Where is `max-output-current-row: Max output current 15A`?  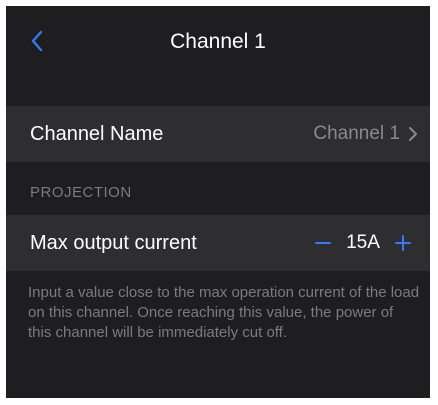 max-output-current-row: Max output current 15A is located at coordinates (218, 243).